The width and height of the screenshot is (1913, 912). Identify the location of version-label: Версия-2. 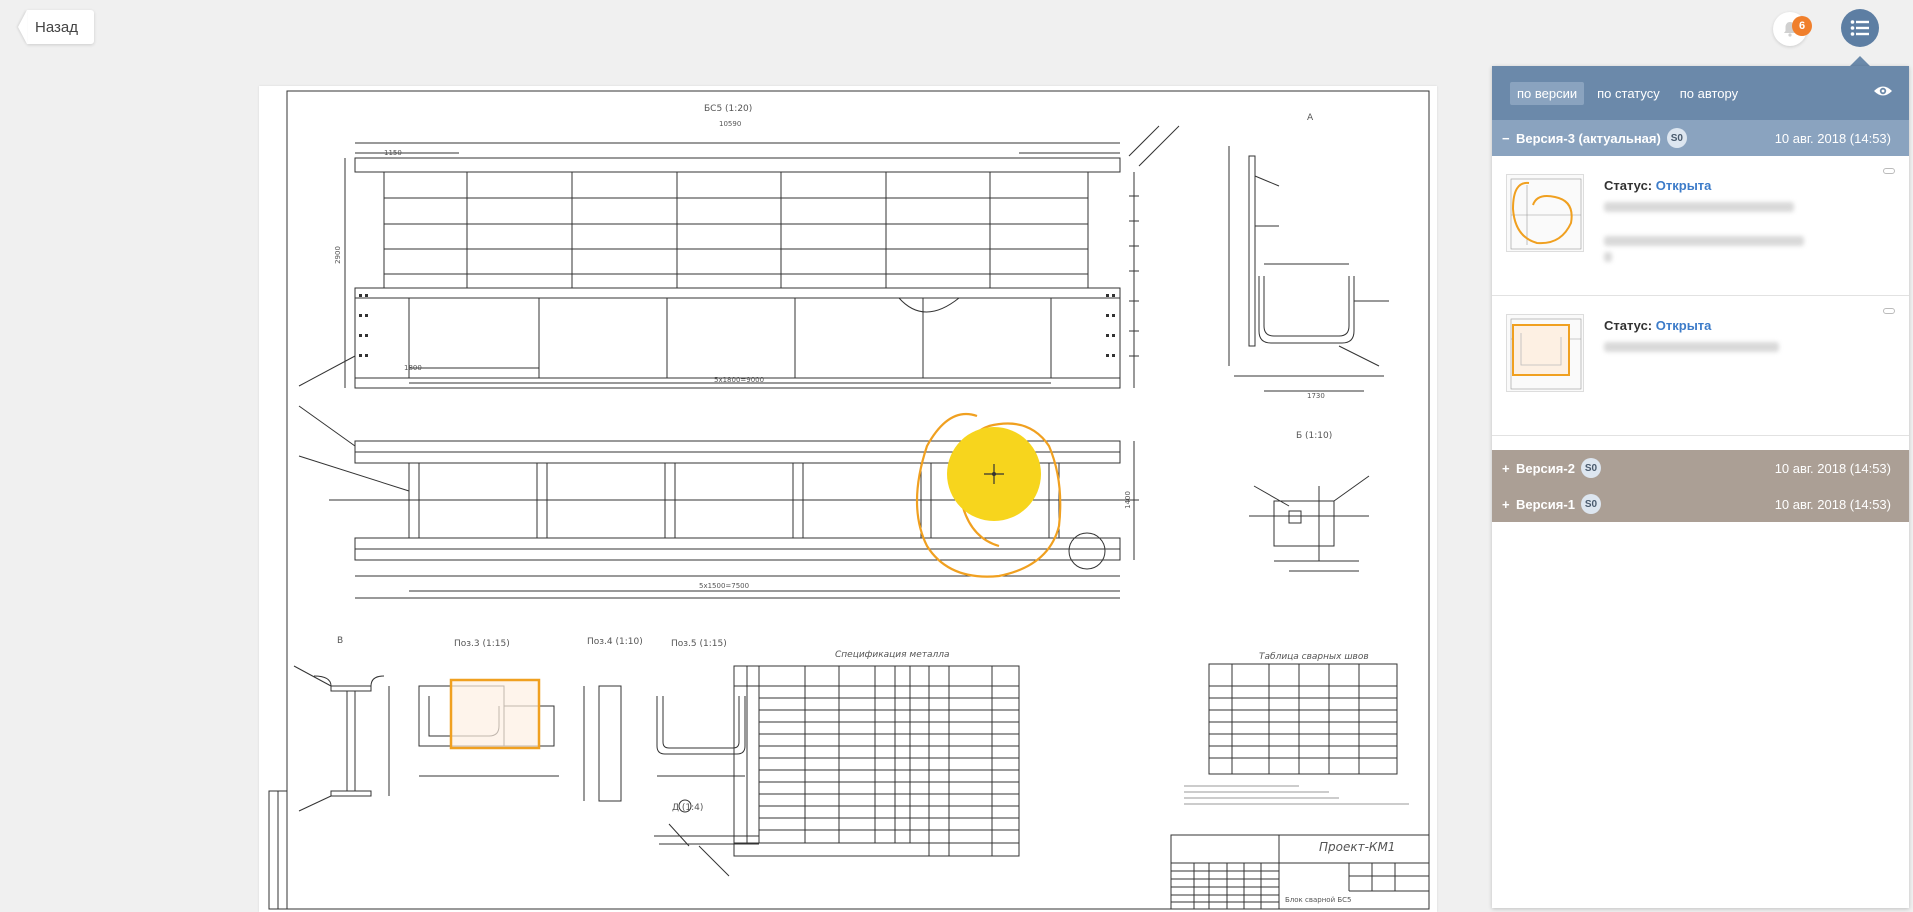
(1545, 468).